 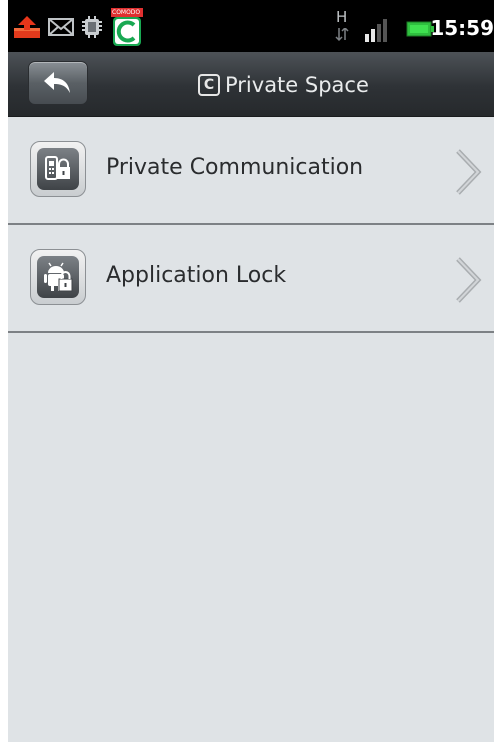 I want to click on signal-icon, so click(x=376, y=30).